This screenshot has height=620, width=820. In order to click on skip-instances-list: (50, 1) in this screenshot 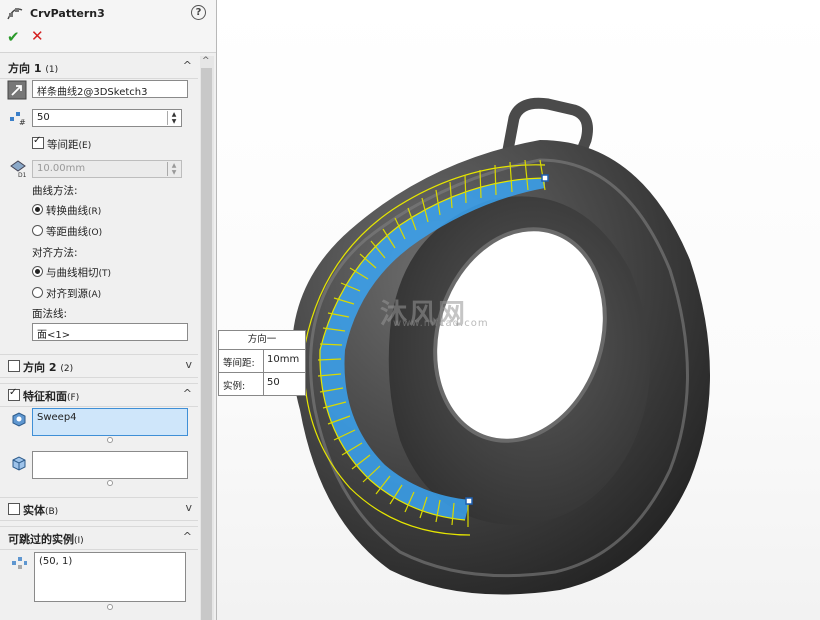, I will do `click(110, 577)`.